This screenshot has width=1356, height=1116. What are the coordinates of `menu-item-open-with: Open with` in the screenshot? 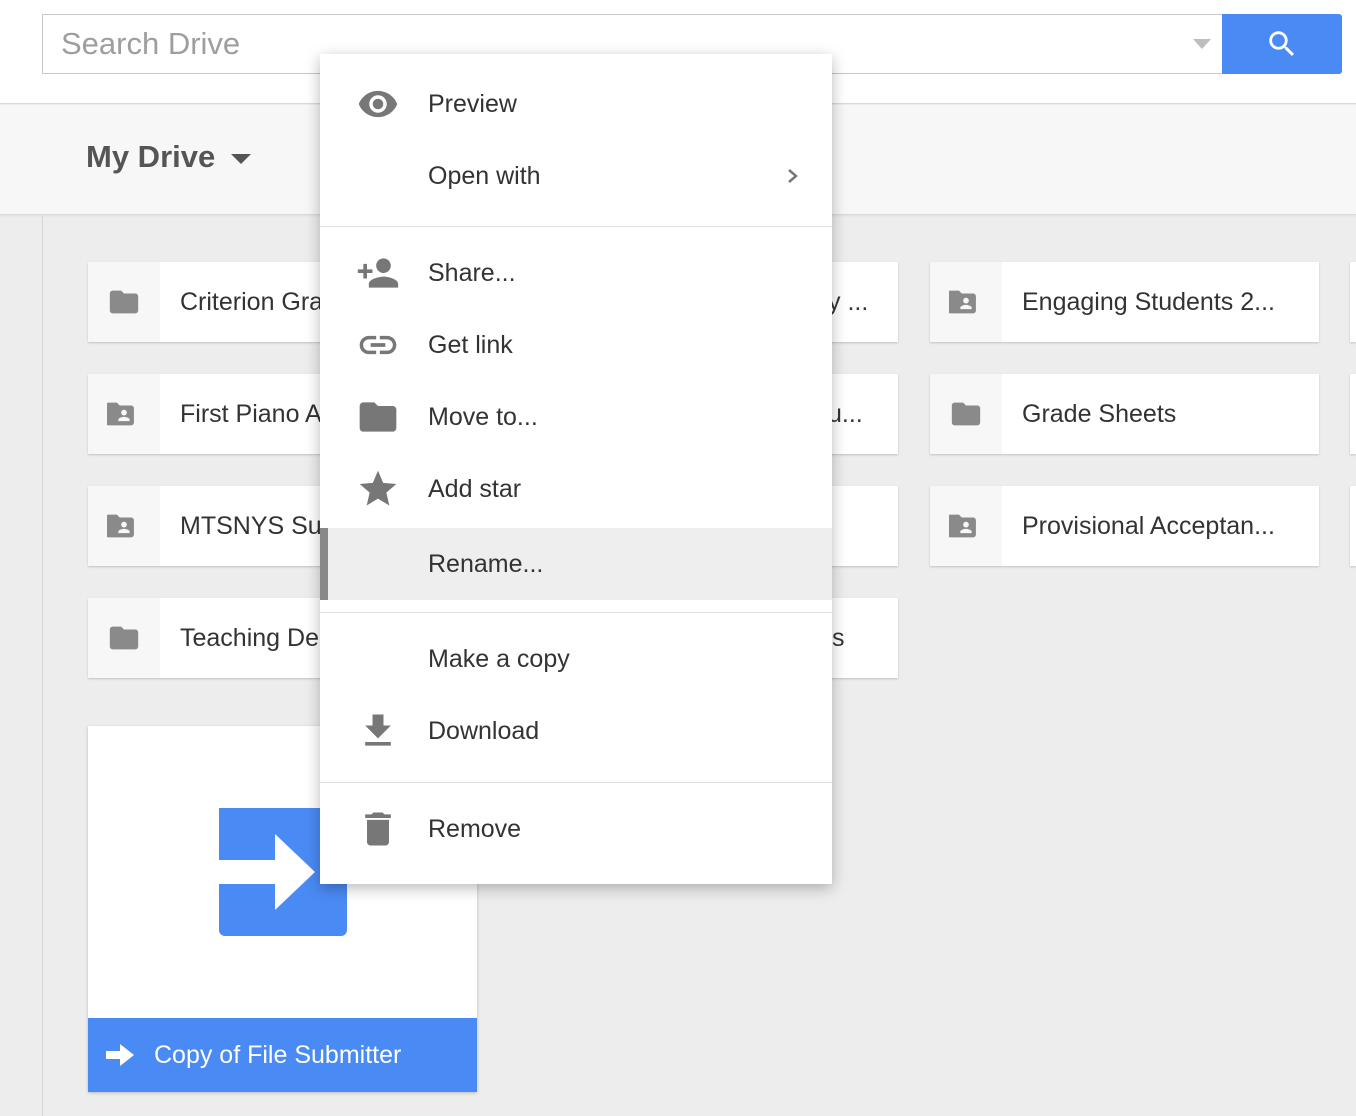 It's located at (576, 176).